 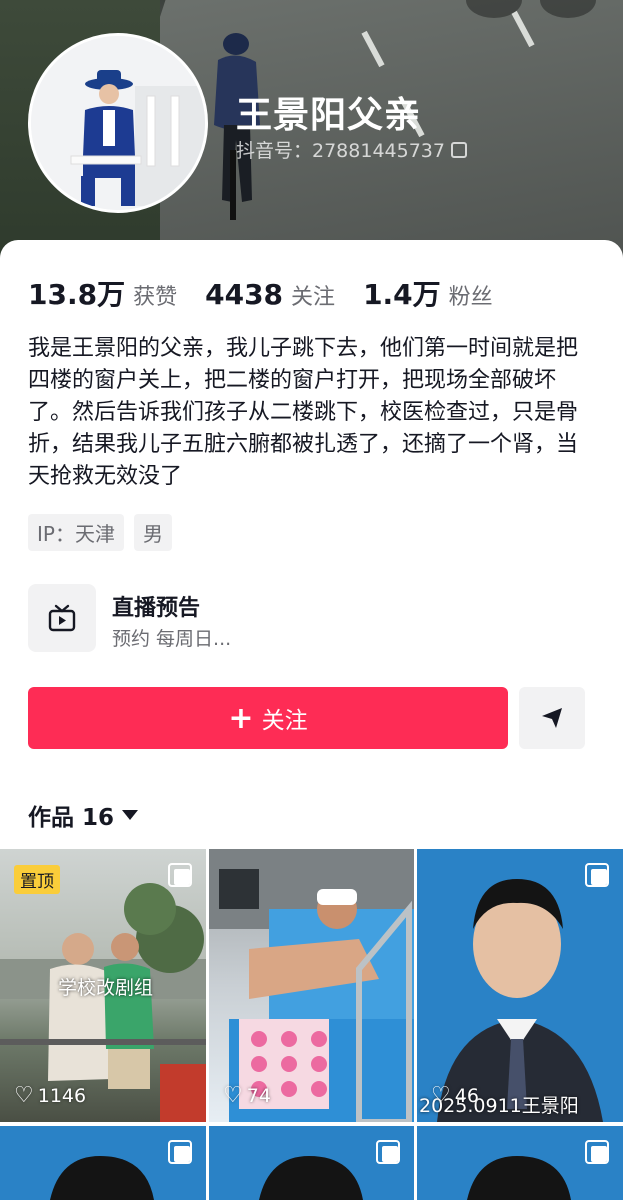 What do you see at coordinates (155, 297) in the screenshot?
I see `likes-label: 获赞` at bounding box center [155, 297].